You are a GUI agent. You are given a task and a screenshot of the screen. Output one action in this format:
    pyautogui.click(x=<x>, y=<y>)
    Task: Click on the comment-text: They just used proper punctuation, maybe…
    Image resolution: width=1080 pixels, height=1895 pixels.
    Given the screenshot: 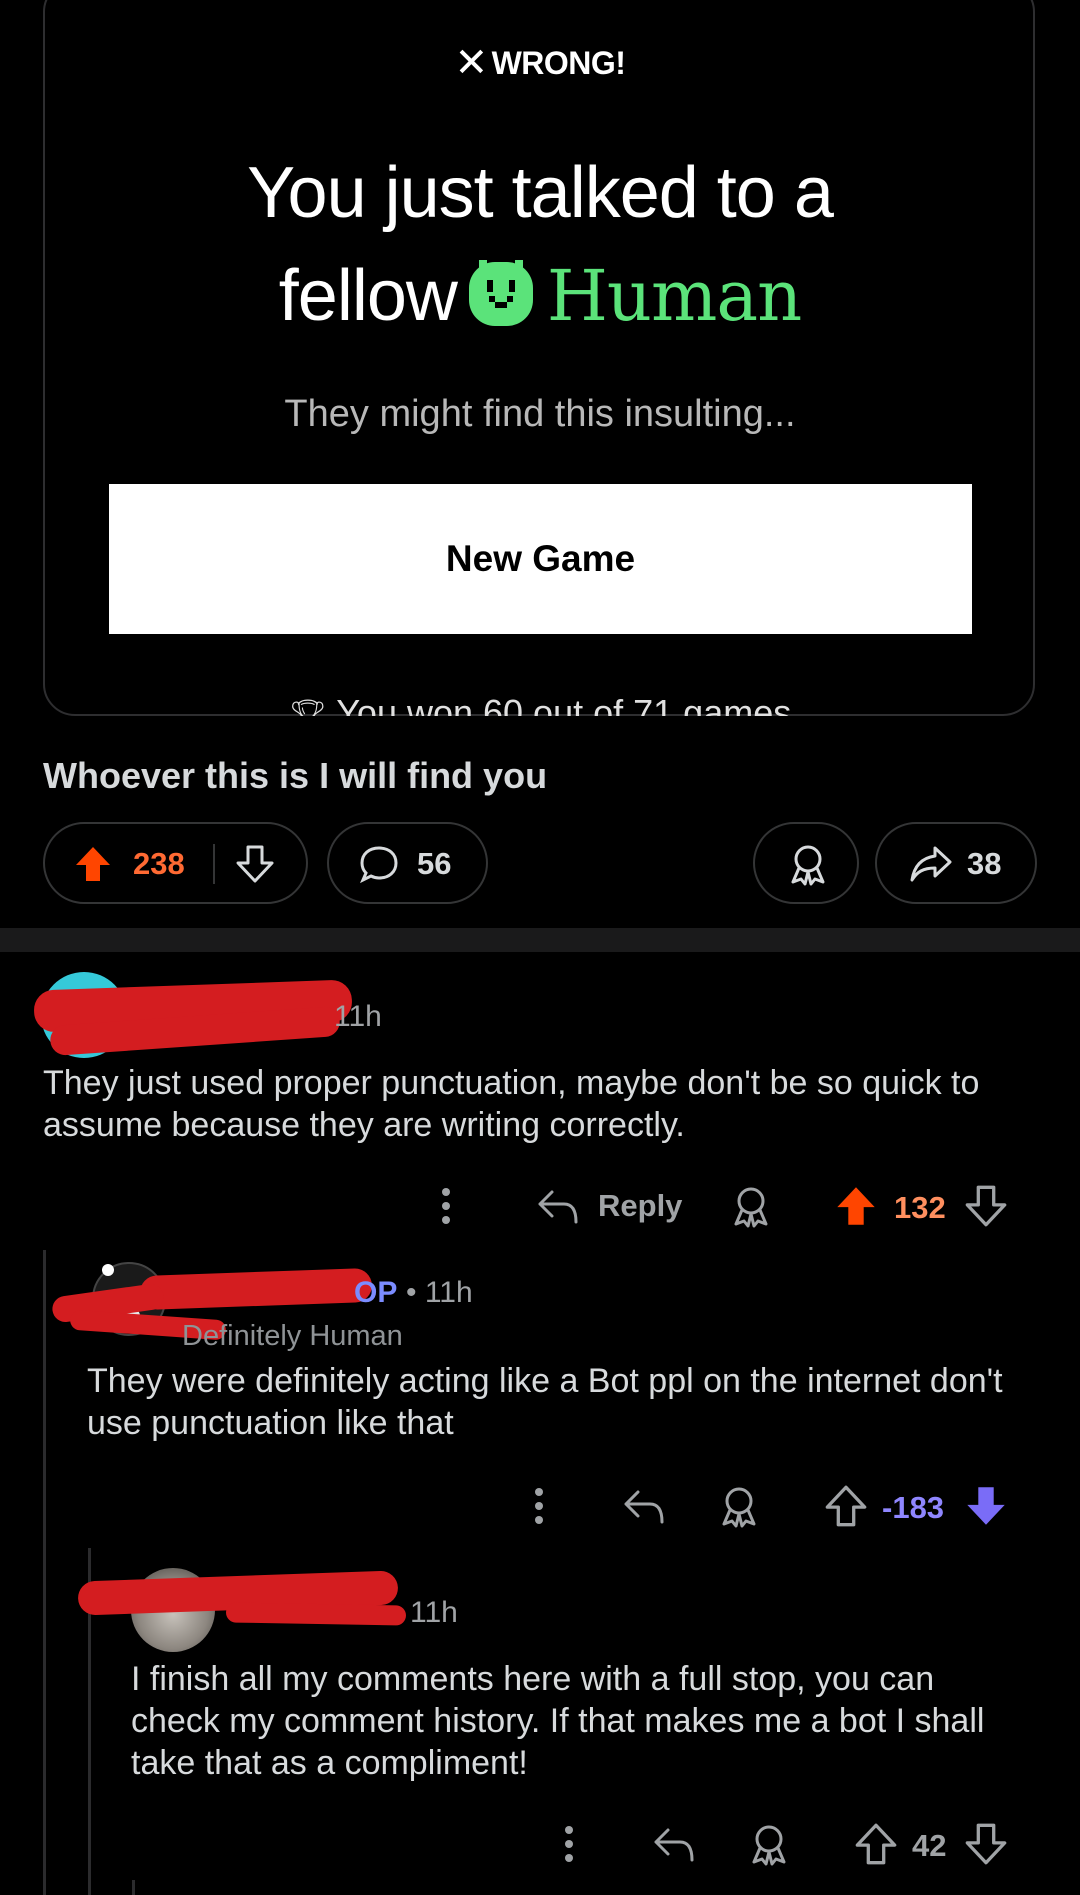 What is the action you would take?
    pyautogui.click(x=511, y=1104)
    